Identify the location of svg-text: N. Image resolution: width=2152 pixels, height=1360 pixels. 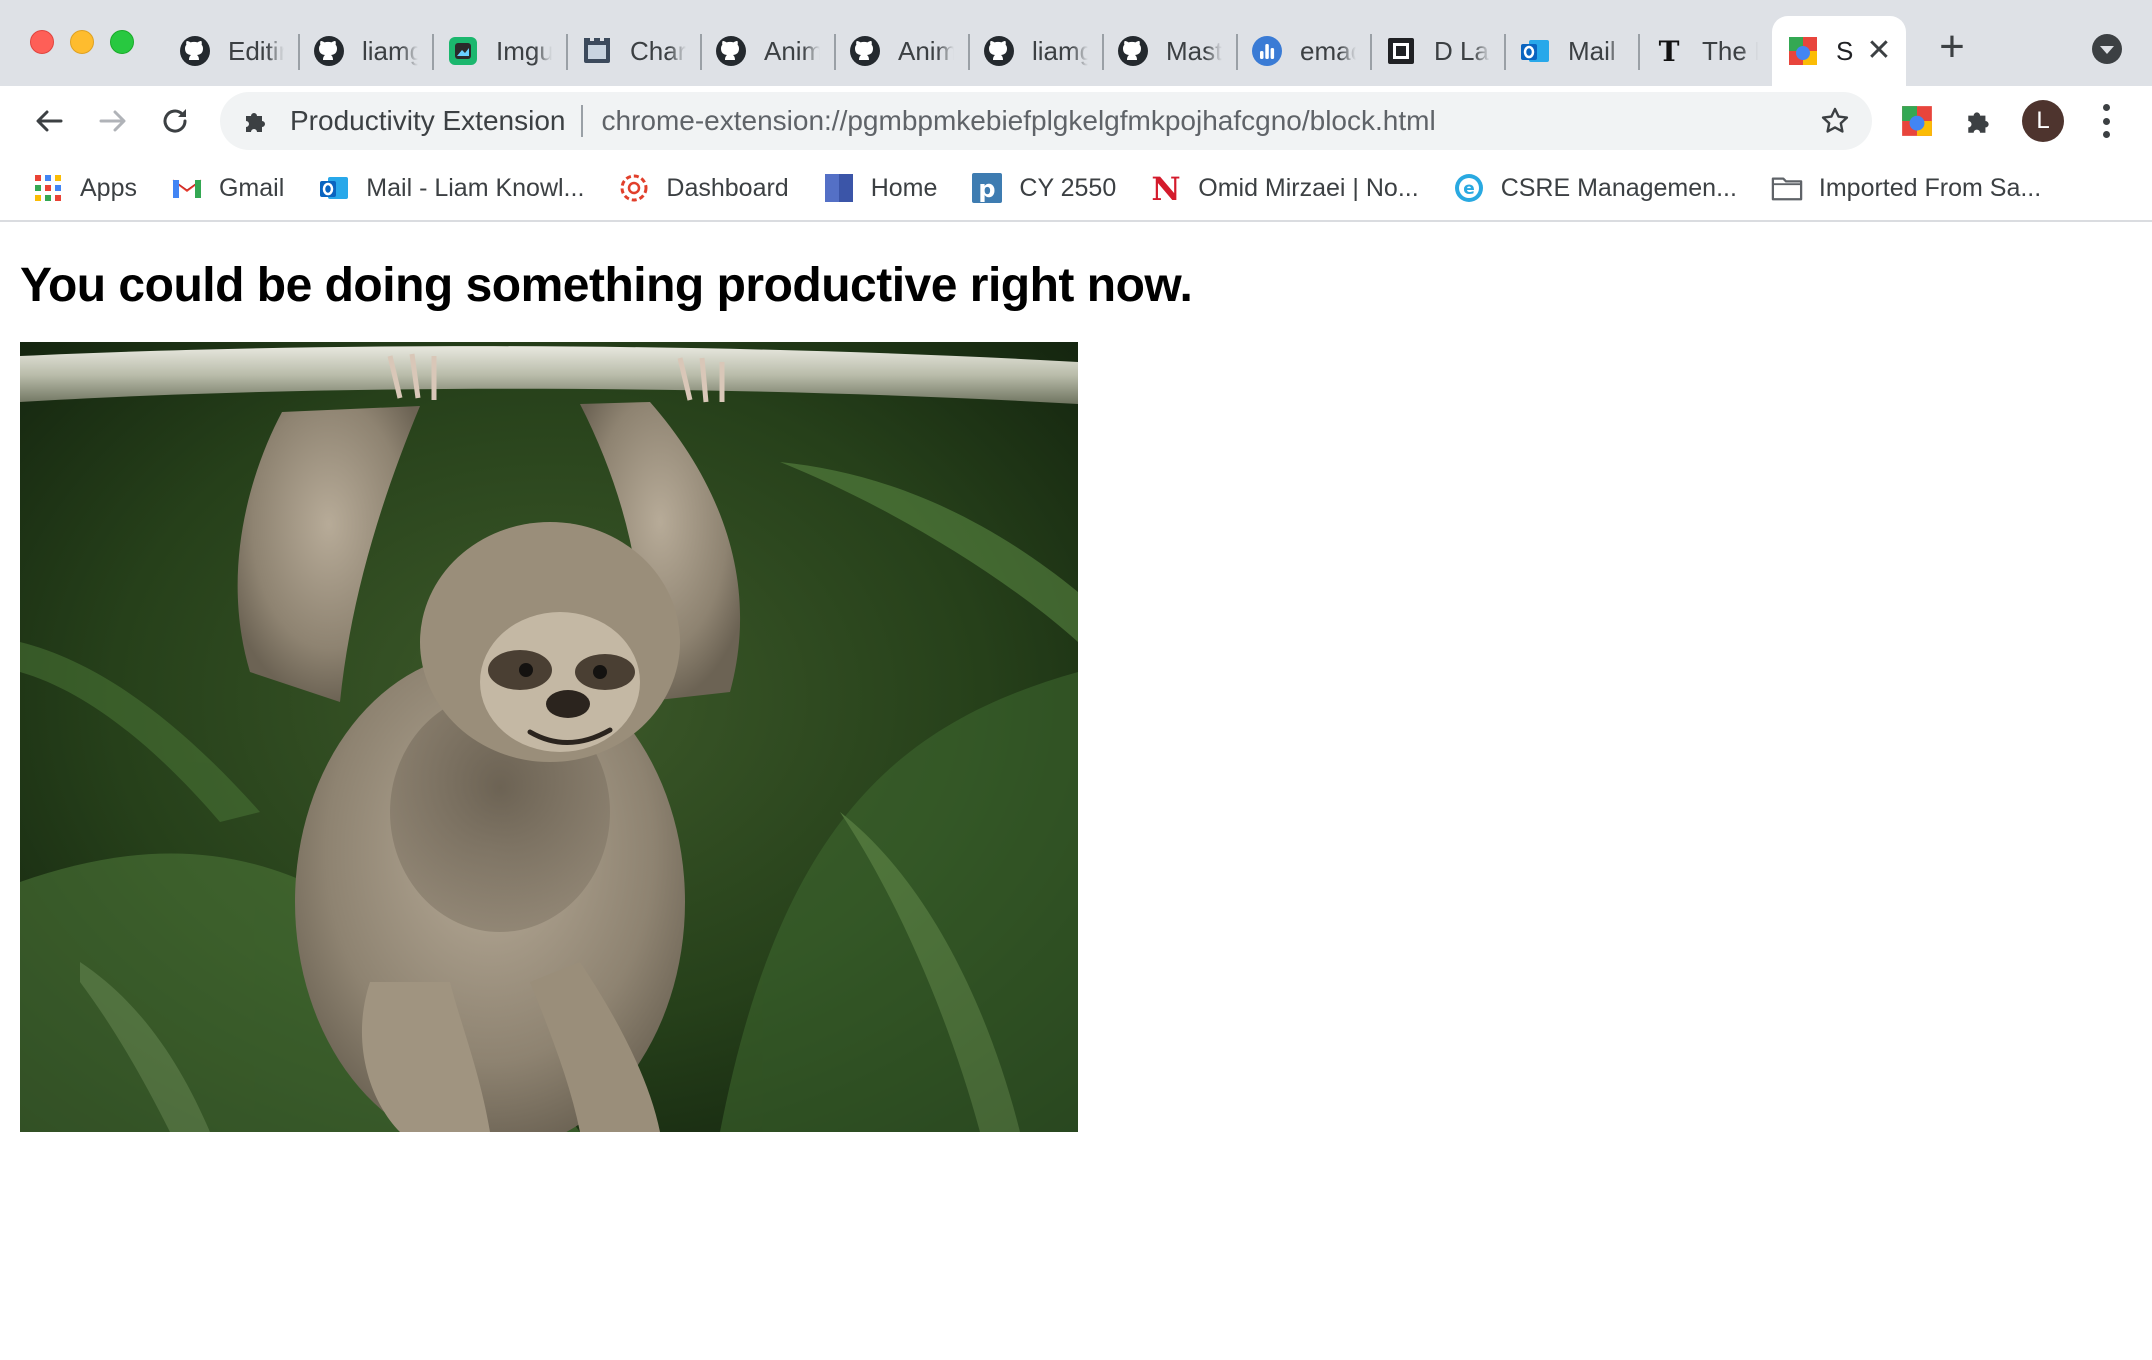
(1166, 188).